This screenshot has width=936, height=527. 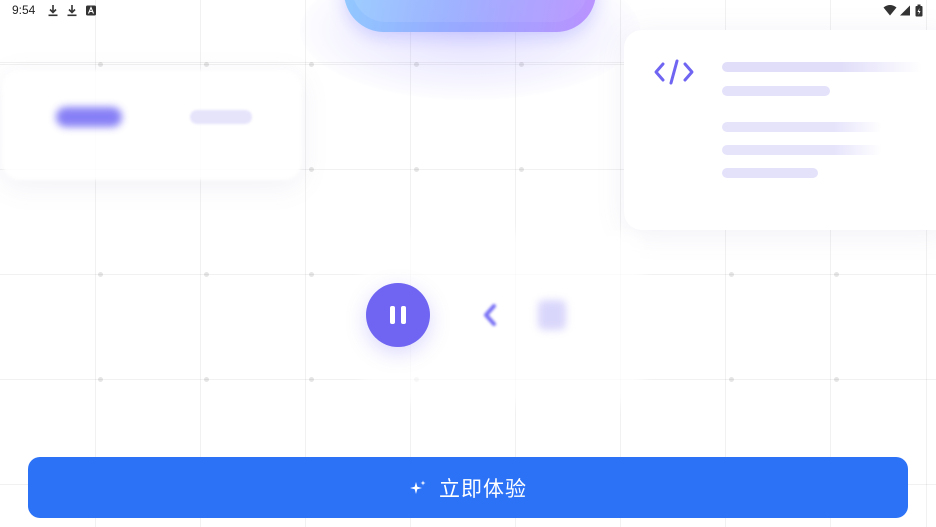 What do you see at coordinates (91, 10) in the screenshot?
I see `notification-a-icon` at bounding box center [91, 10].